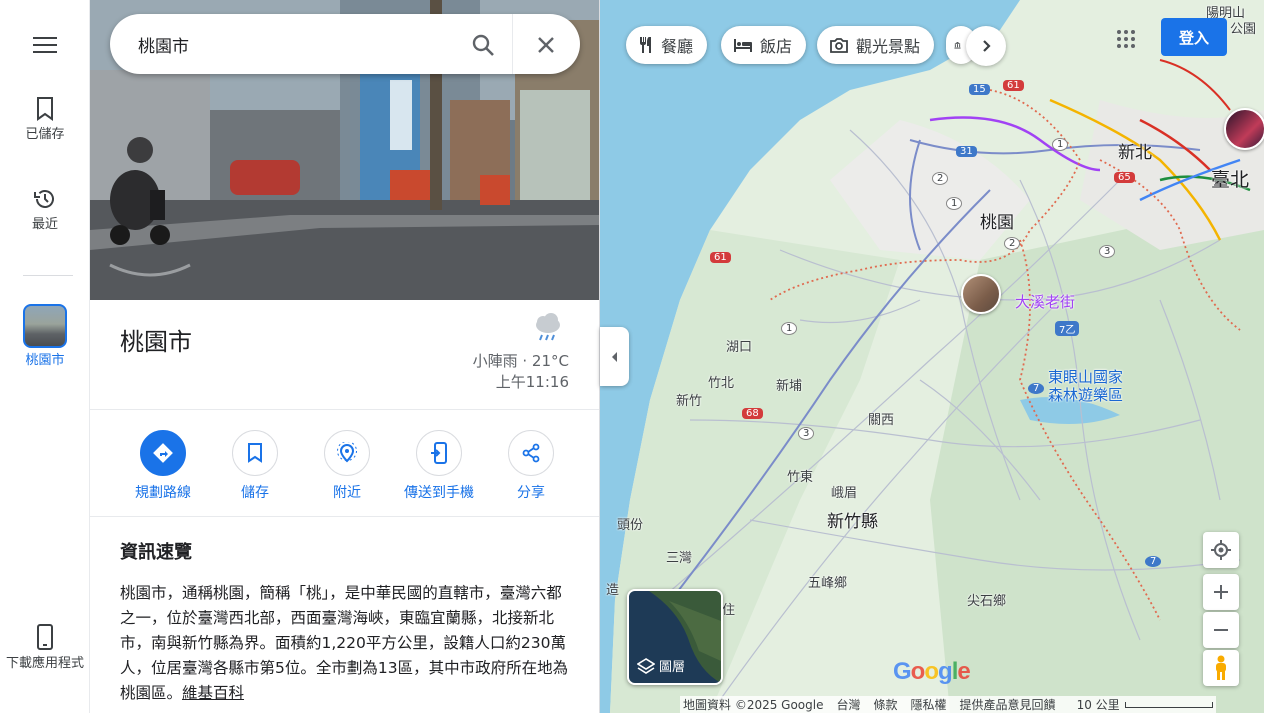  Describe the element at coordinates (679, 558) in the screenshot. I see `map-label-sanwan: 三灣` at that location.